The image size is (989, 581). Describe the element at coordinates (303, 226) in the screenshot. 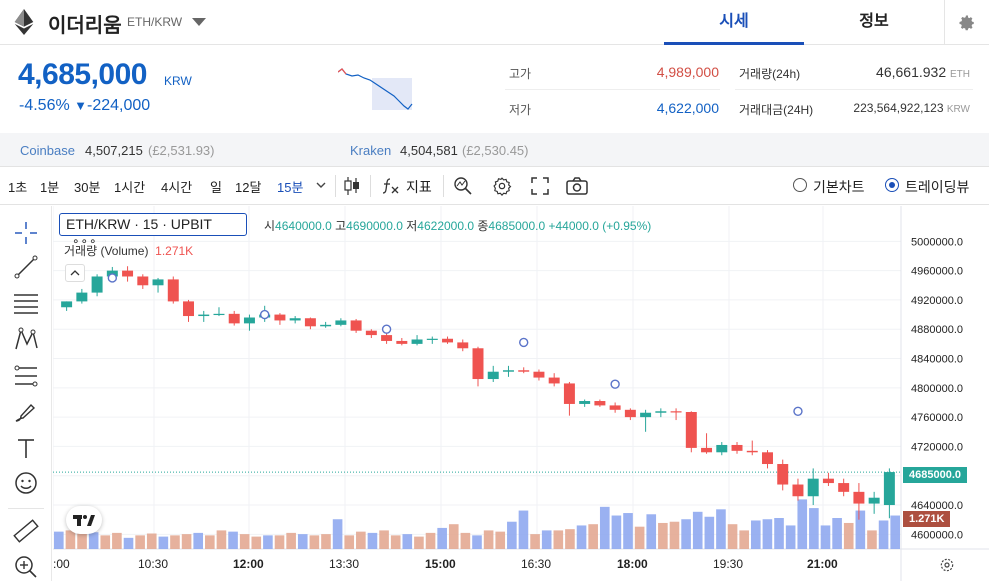

I see `ohlc-open: 4640000.0` at that location.